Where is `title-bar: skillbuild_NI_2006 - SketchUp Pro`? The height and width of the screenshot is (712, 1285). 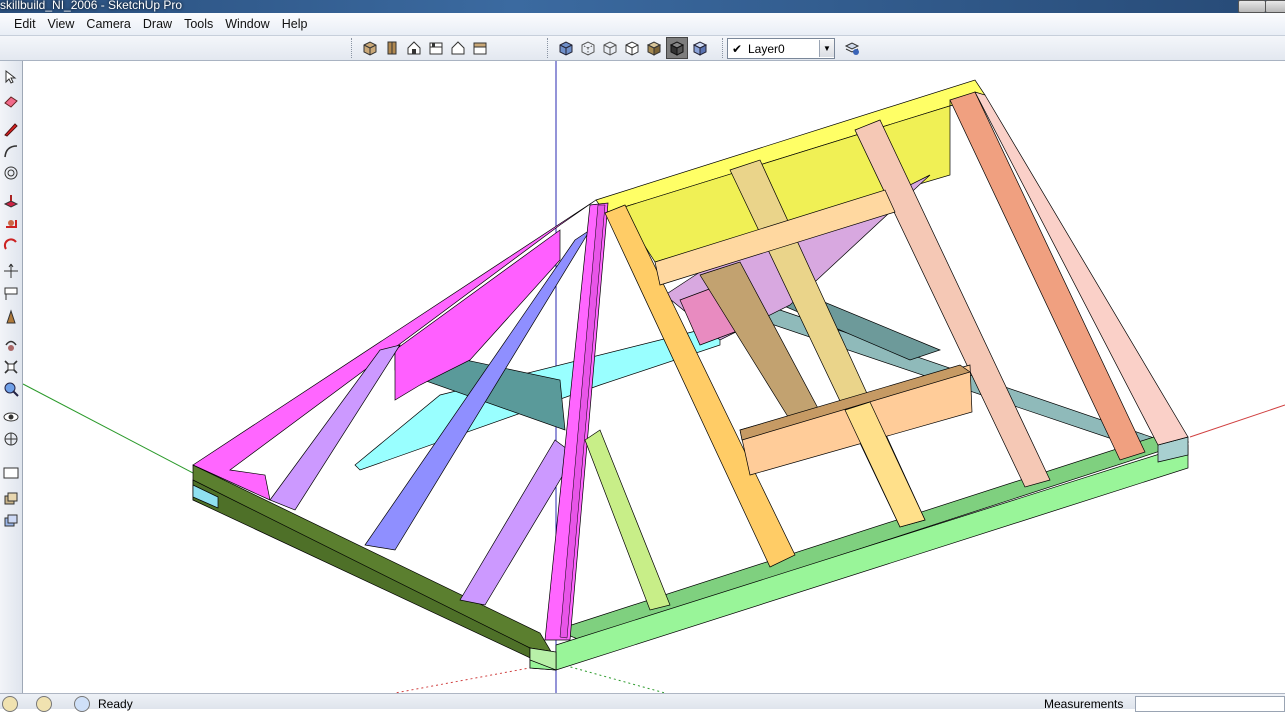
title-bar: skillbuild_NI_2006 - SketchUp Pro is located at coordinates (642, 6).